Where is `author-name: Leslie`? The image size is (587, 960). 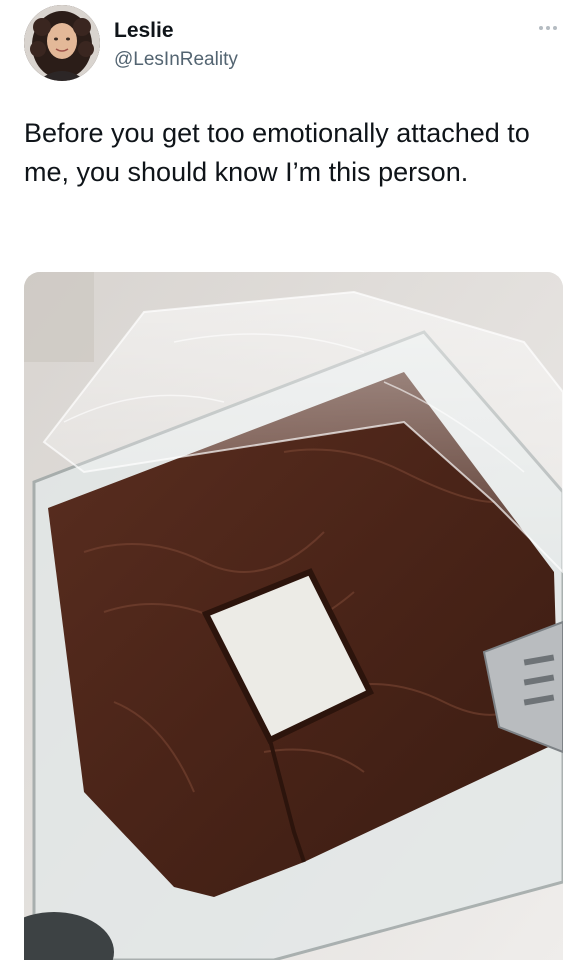
author-name: Leslie is located at coordinates (144, 31).